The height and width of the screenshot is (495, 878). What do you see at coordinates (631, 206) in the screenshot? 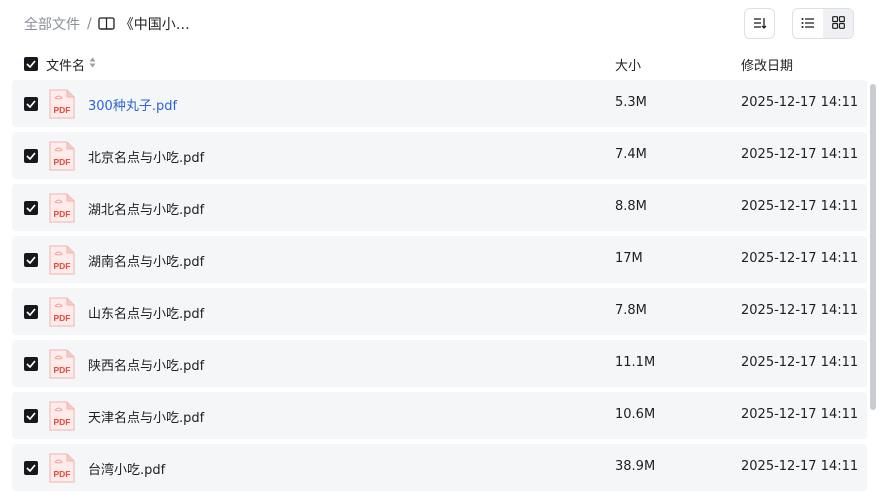
I see `file-size: 8.8M` at bounding box center [631, 206].